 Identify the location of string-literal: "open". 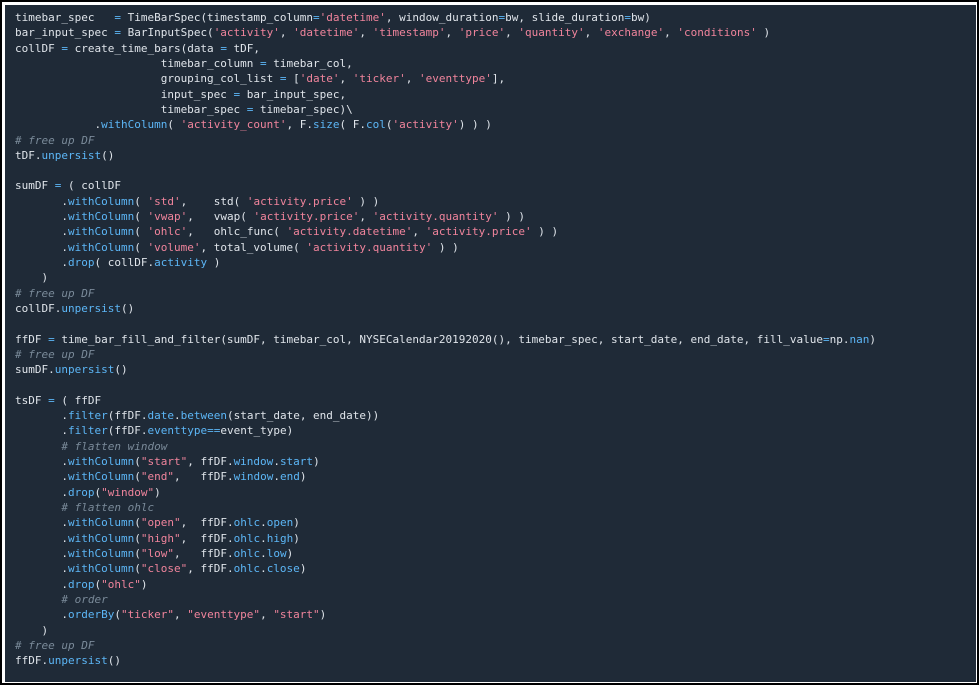
(160, 523).